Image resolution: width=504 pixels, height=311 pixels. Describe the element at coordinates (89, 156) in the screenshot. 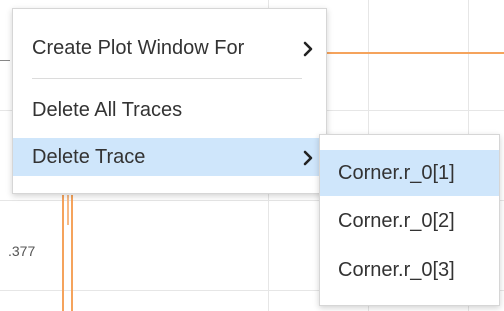

I see `menu-item-label: Delete Trace` at that location.